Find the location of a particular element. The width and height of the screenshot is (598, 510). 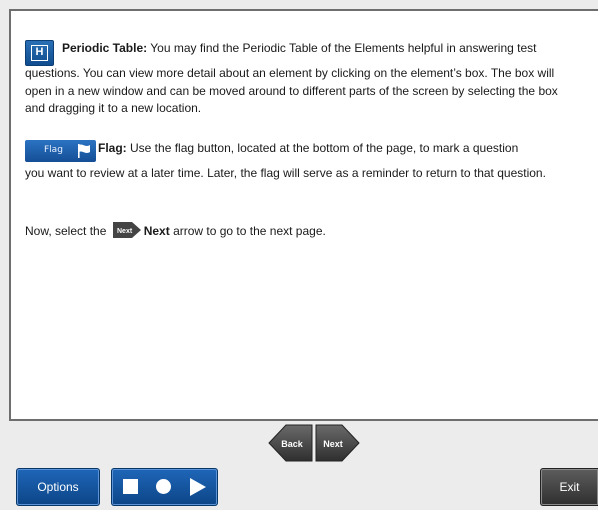

record-icon is located at coordinates (163, 486).